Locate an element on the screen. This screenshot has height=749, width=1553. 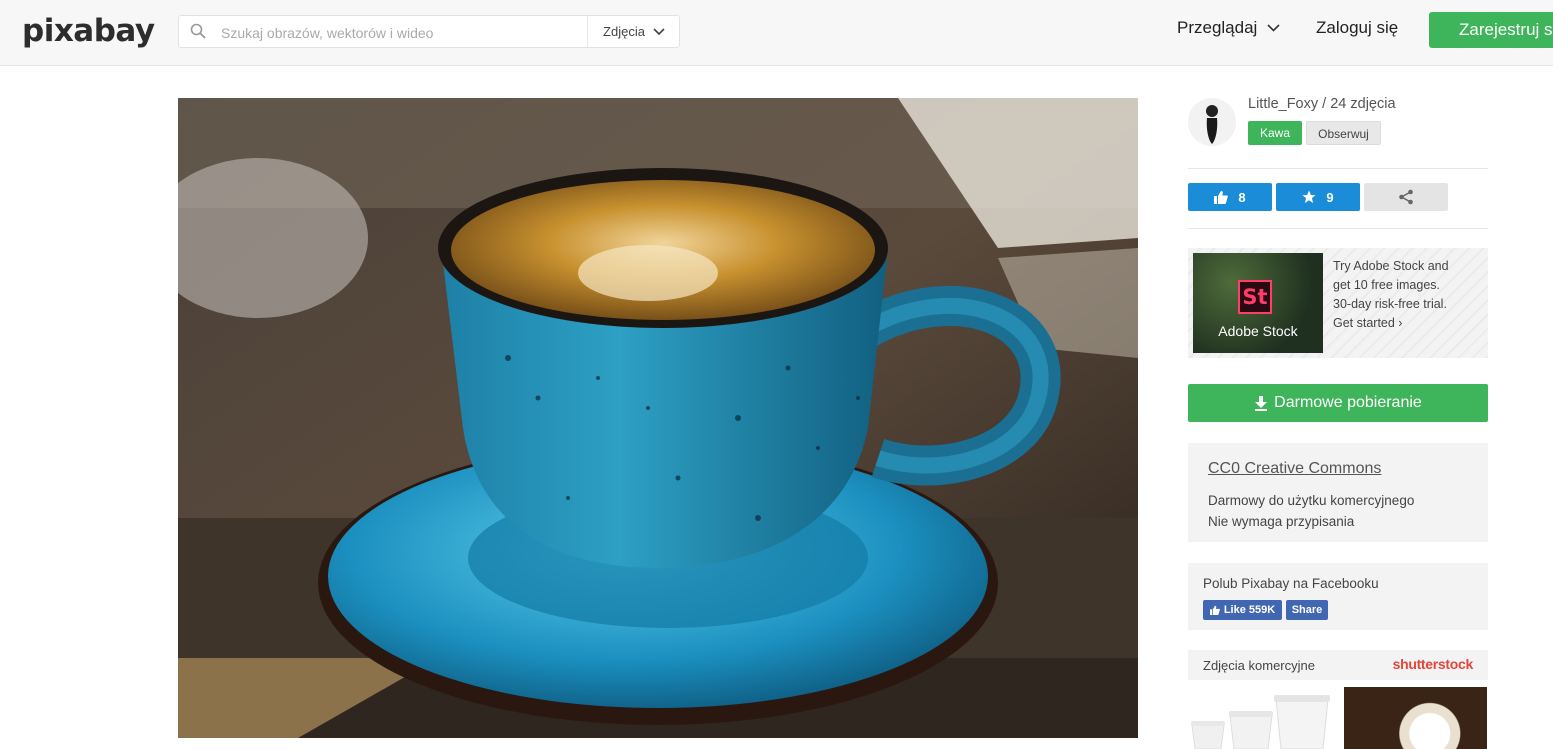
free-download-button: Darmowe pobieranie is located at coordinates (1338, 403).